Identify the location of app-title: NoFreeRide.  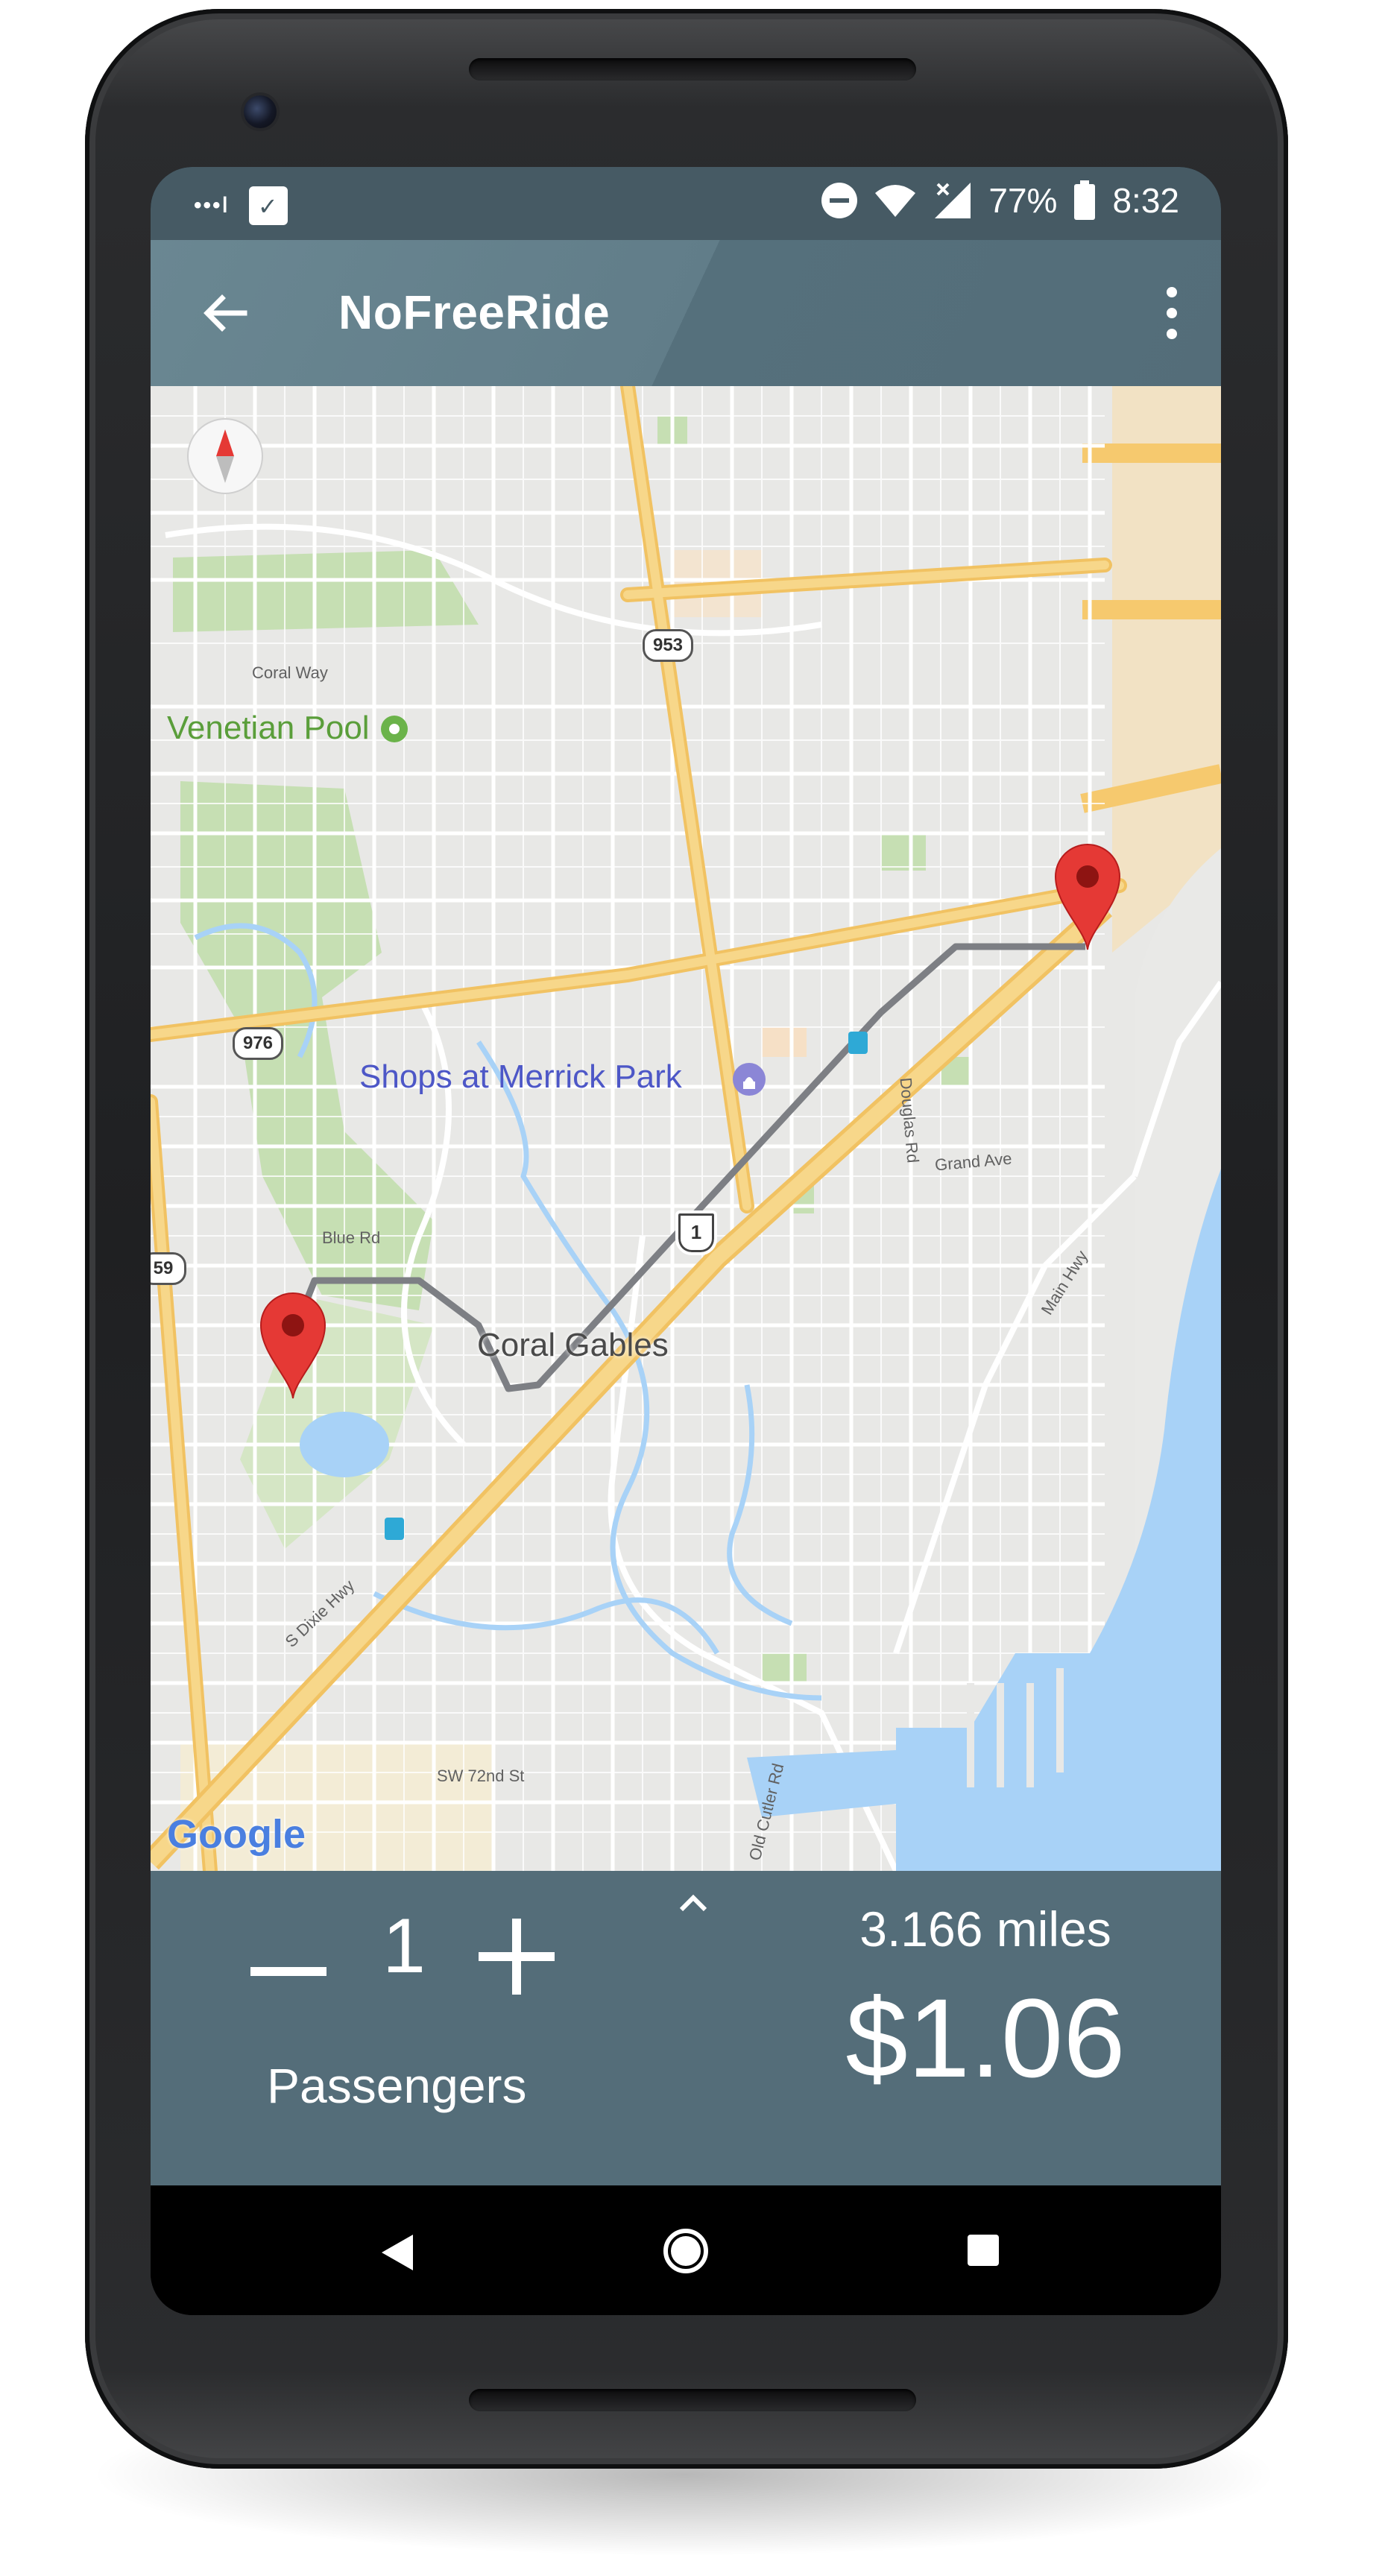
(474, 312).